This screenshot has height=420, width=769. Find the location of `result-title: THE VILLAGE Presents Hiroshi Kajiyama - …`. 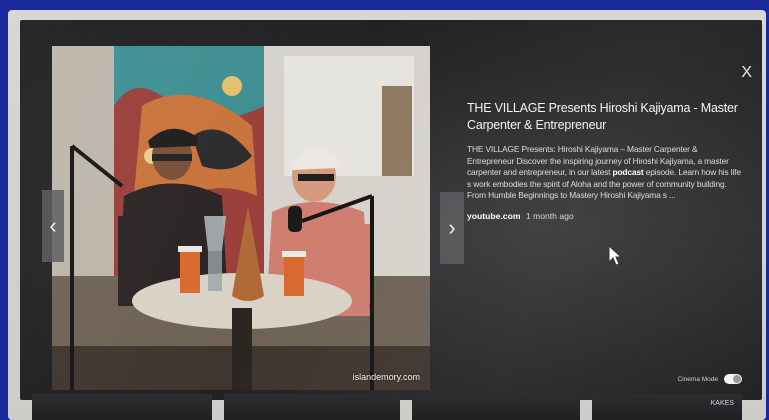

result-title: THE VILLAGE Presents Hiroshi Kajiyama - … is located at coordinates (606, 117).